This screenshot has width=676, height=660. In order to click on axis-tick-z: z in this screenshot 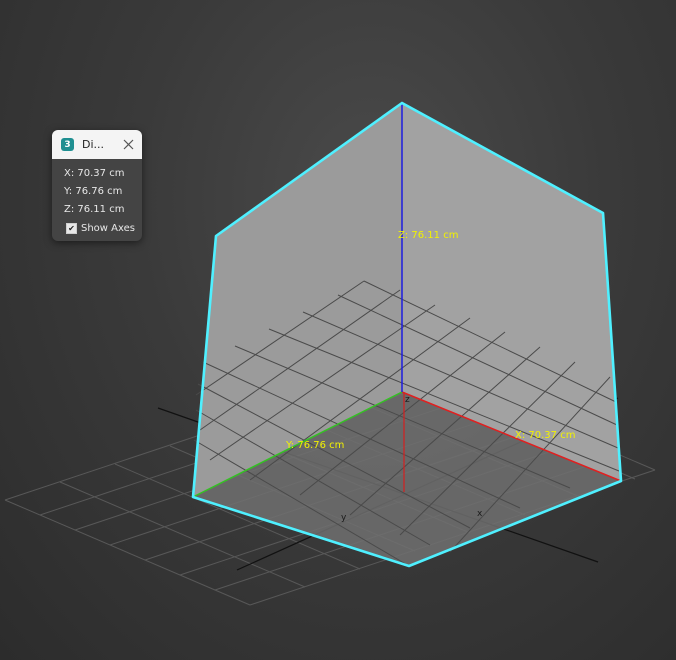, I will do `click(407, 400)`.